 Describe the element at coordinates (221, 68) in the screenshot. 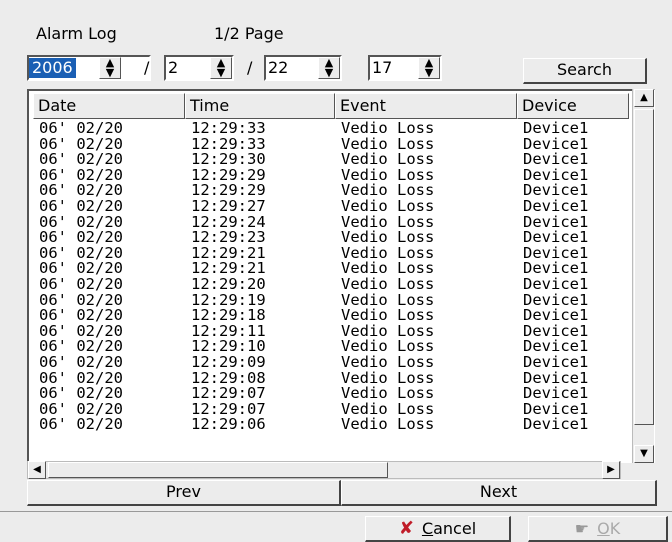

I see `month-spin-buttons: ▲ ▼` at that location.